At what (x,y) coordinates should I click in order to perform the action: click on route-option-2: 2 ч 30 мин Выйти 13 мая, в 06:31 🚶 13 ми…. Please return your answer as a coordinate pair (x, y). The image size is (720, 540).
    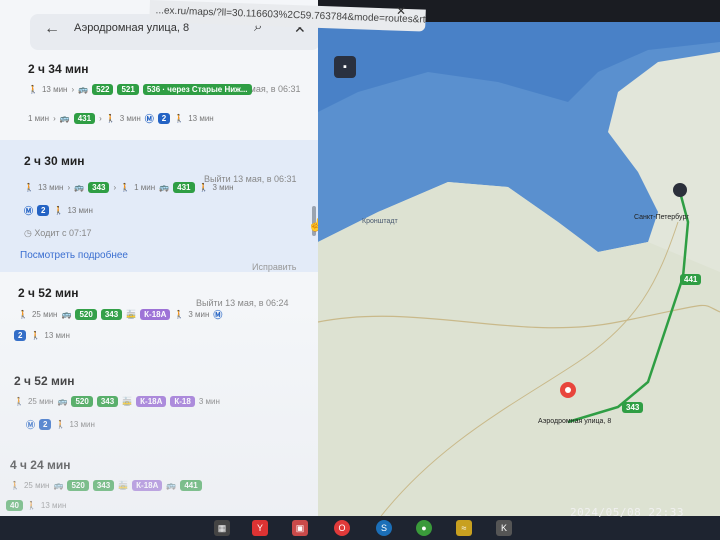
    Looking at the image, I should click on (159, 206).